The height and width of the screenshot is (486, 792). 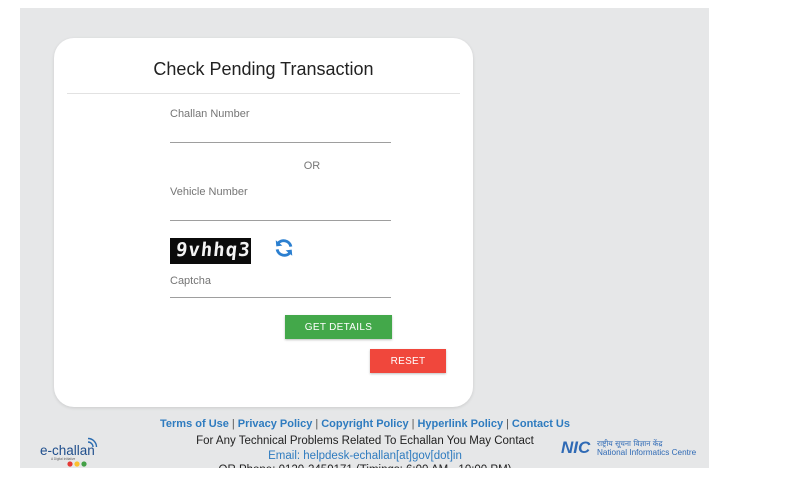 What do you see at coordinates (209, 192) in the screenshot?
I see `vehicle-number-label: Vehicle Number` at bounding box center [209, 192].